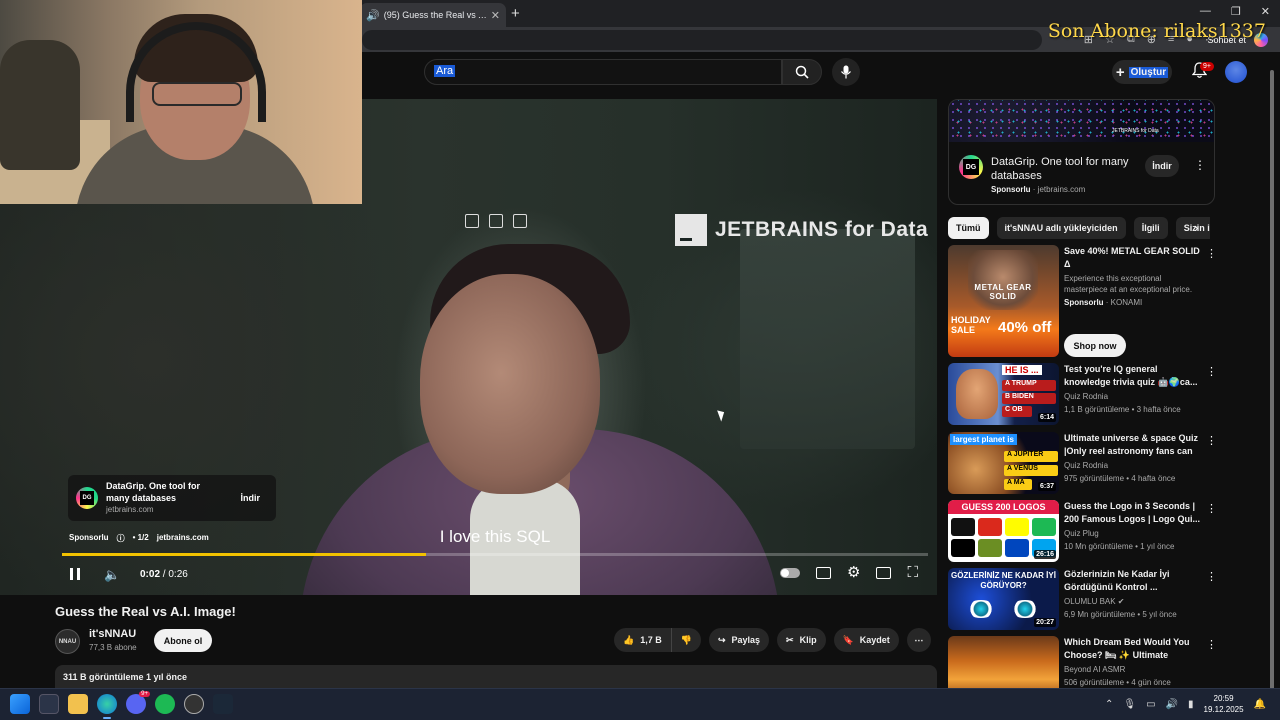 This screenshot has height=720, width=1280. I want to click on recommendation-channel: OLUMLU BAK ✔, so click(1094, 601).